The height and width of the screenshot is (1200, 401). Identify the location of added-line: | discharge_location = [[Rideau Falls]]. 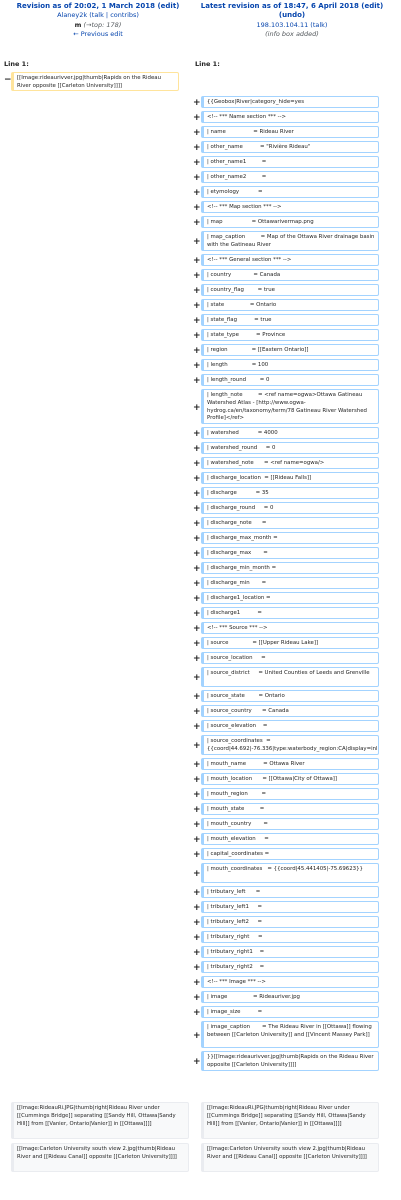
(290, 478).